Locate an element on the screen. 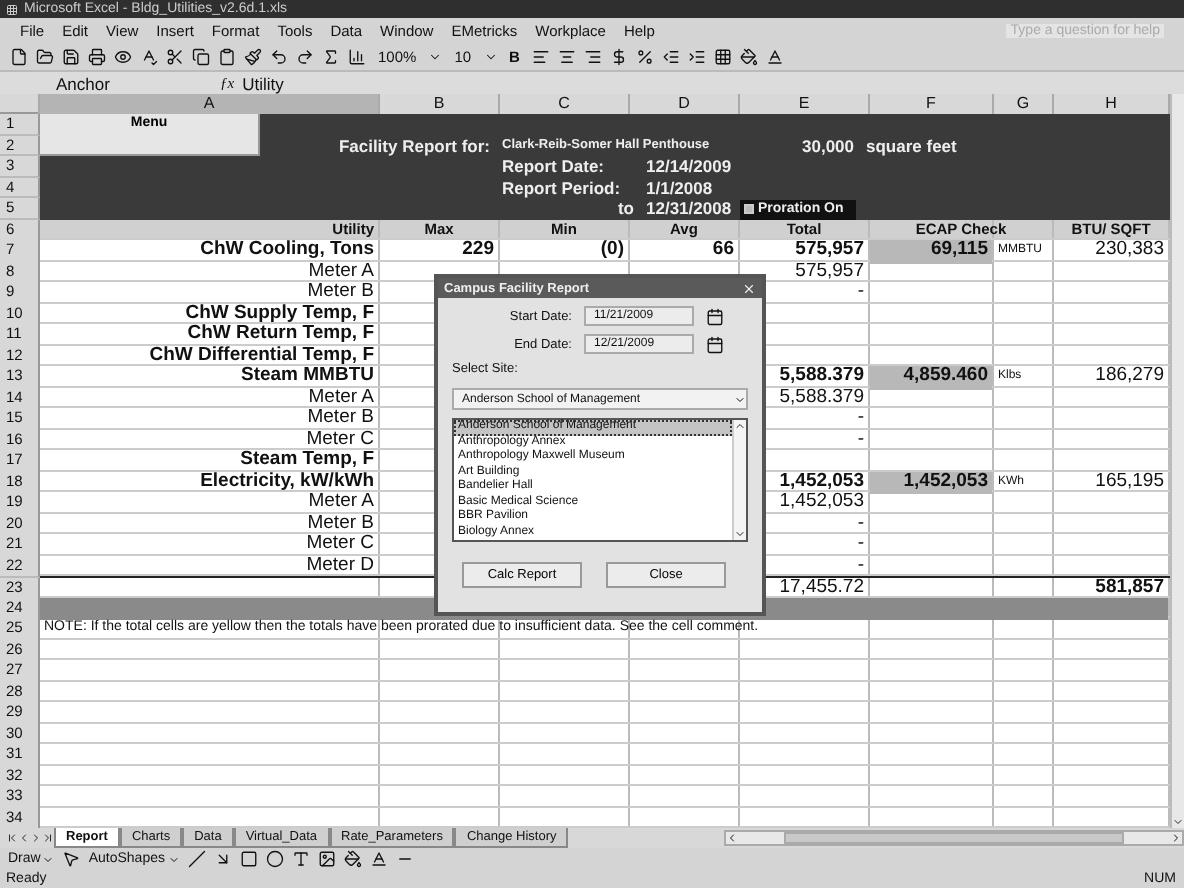 The image size is (1184, 888). utility-label: ChW Supply Temp, F is located at coordinates (279, 313).